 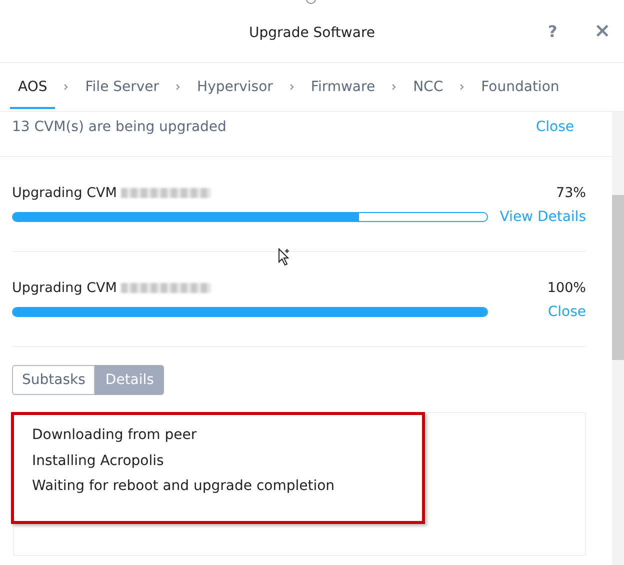 I want to click on tab: Firmware, so click(x=343, y=87).